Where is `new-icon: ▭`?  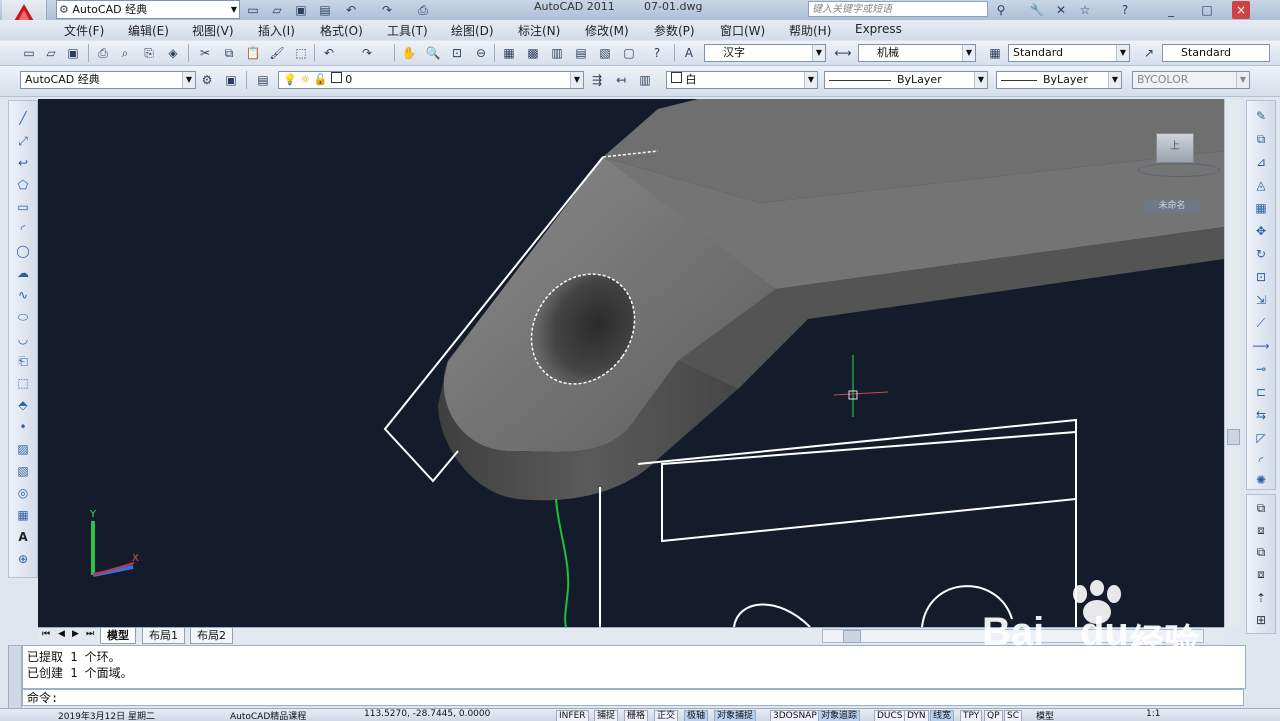 new-icon: ▭ is located at coordinates (29, 53).